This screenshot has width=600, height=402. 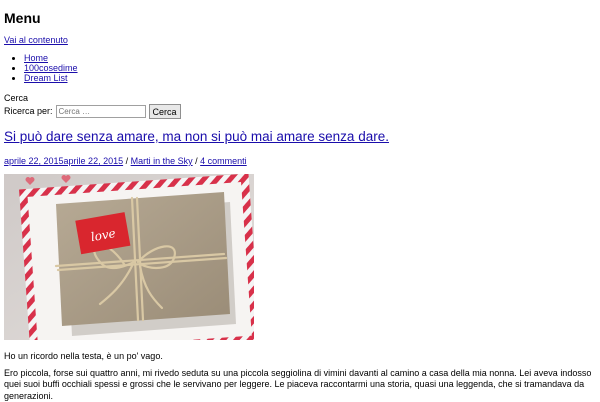 I want to click on post-category-link: Marti in the Sky, so click(x=162, y=161).